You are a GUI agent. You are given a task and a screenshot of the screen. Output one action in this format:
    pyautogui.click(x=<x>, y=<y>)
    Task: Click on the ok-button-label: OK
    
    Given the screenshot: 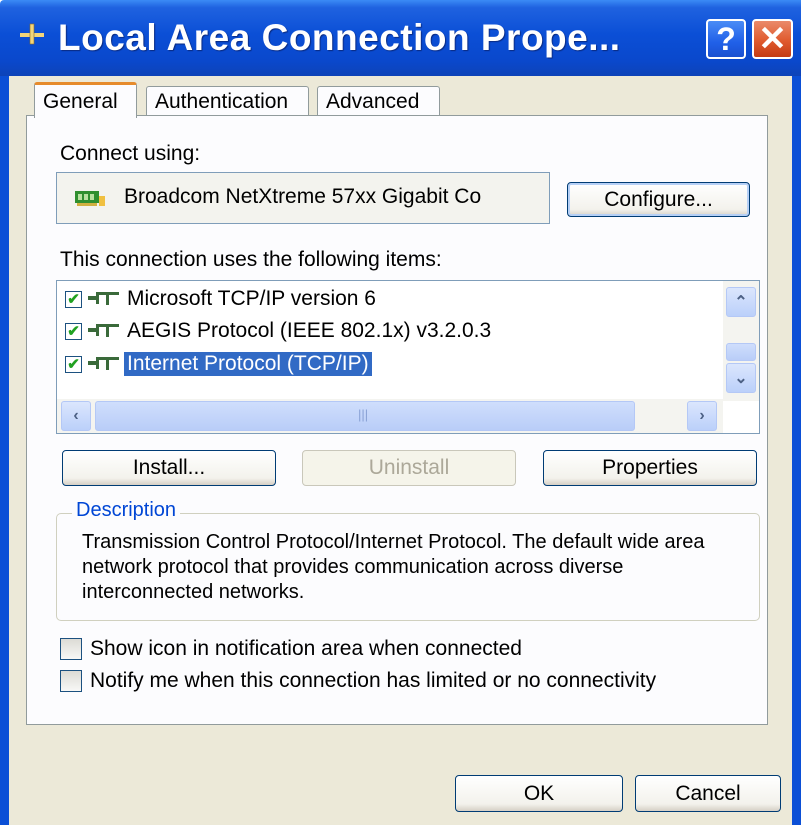 What is the action you would take?
    pyautogui.click(x=539, y=793)
    